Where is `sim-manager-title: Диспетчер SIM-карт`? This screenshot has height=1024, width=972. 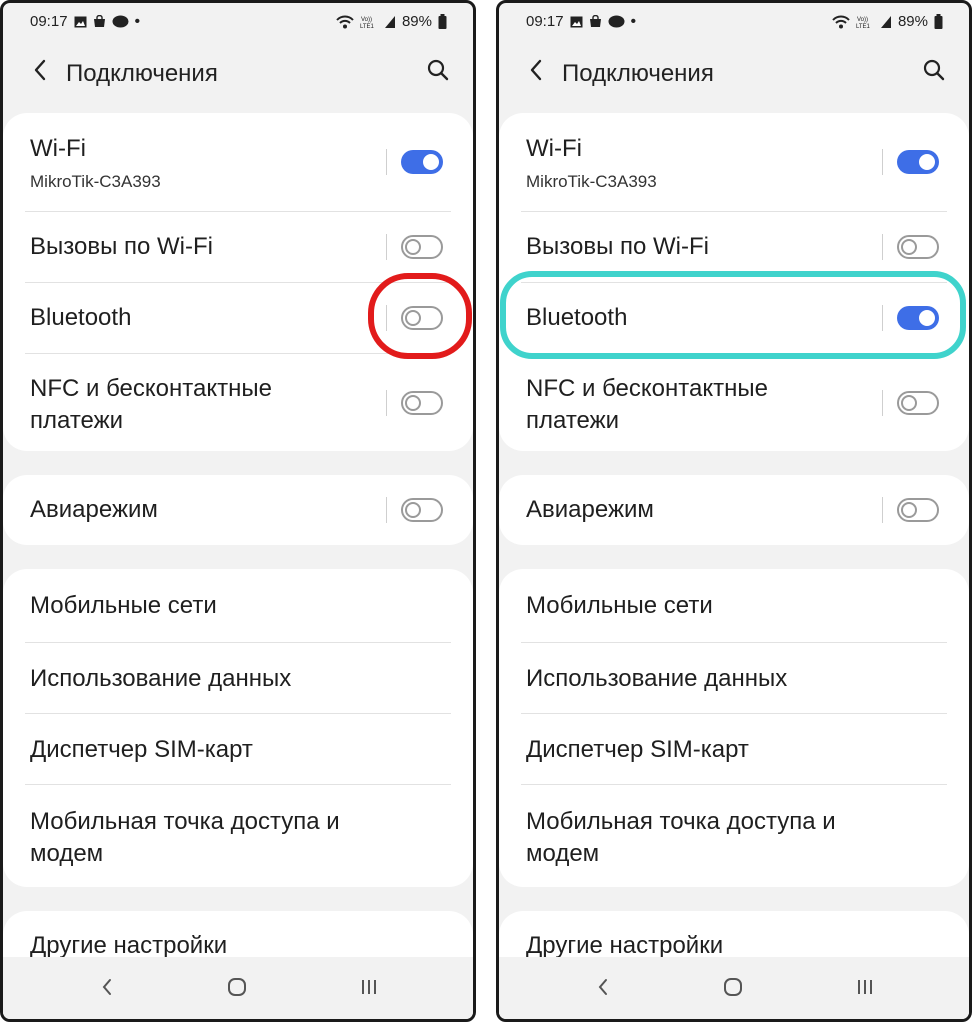
sim-manager-title: Диспетчер SIM-карт is located at coordinates (141, 749).